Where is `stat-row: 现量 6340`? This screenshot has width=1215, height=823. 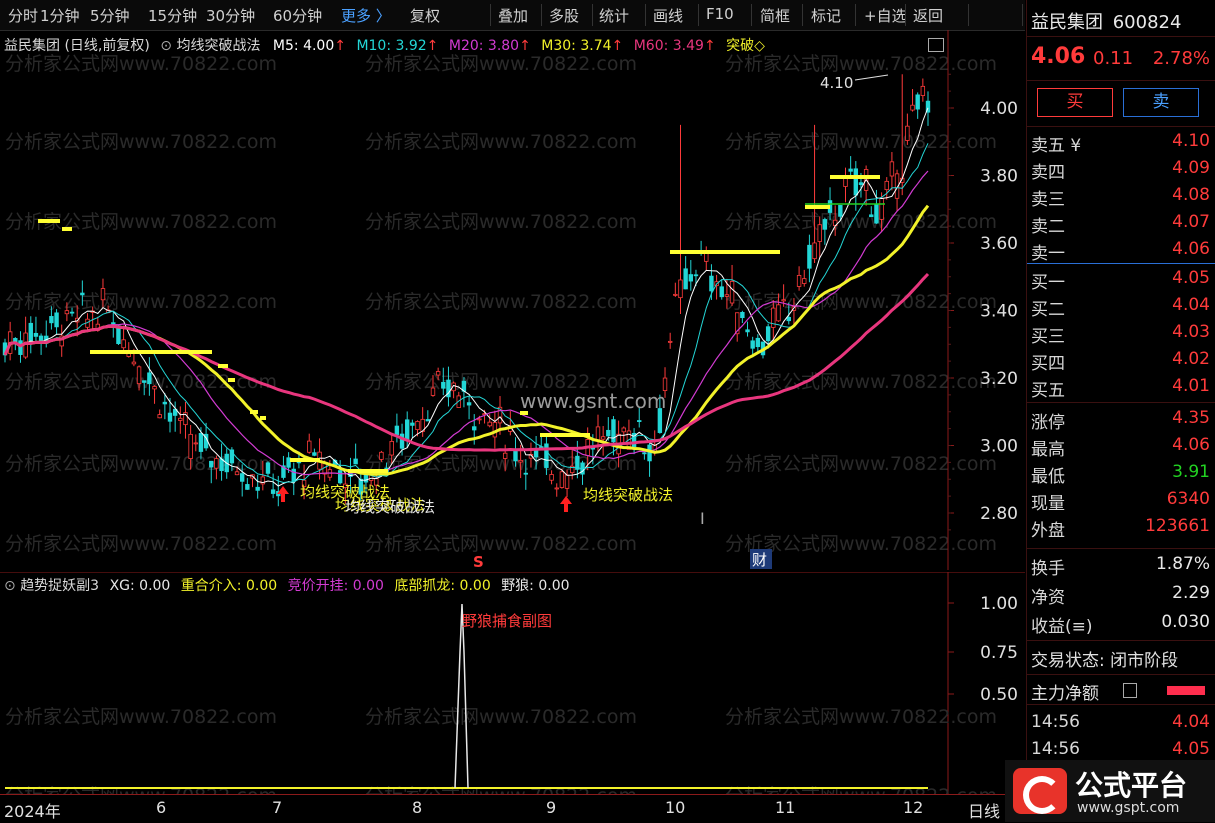 stat-row: 现量 6340 is located at coordinates (1121, 500).